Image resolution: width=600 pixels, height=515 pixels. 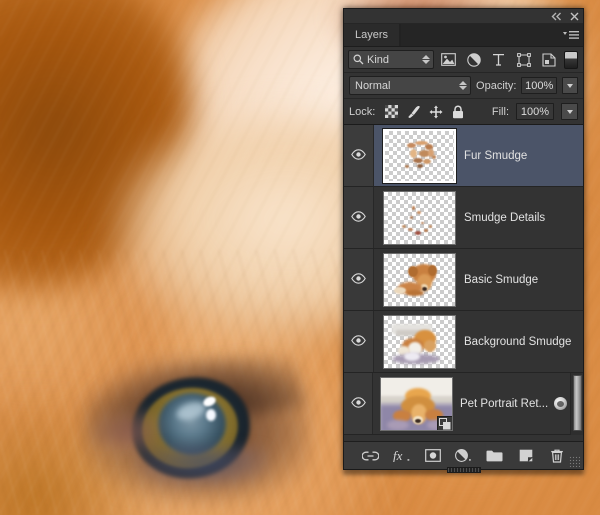 What do you see at coordinates (457, 111) in the screenshot?
I see `lock-all-icon` at bounding box center [457, 111].